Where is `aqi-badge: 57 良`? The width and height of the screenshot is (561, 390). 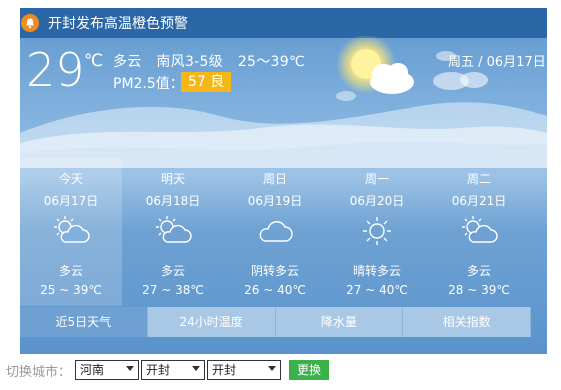
aqi-badge: 57 良 is located at coordinates (206, 82).